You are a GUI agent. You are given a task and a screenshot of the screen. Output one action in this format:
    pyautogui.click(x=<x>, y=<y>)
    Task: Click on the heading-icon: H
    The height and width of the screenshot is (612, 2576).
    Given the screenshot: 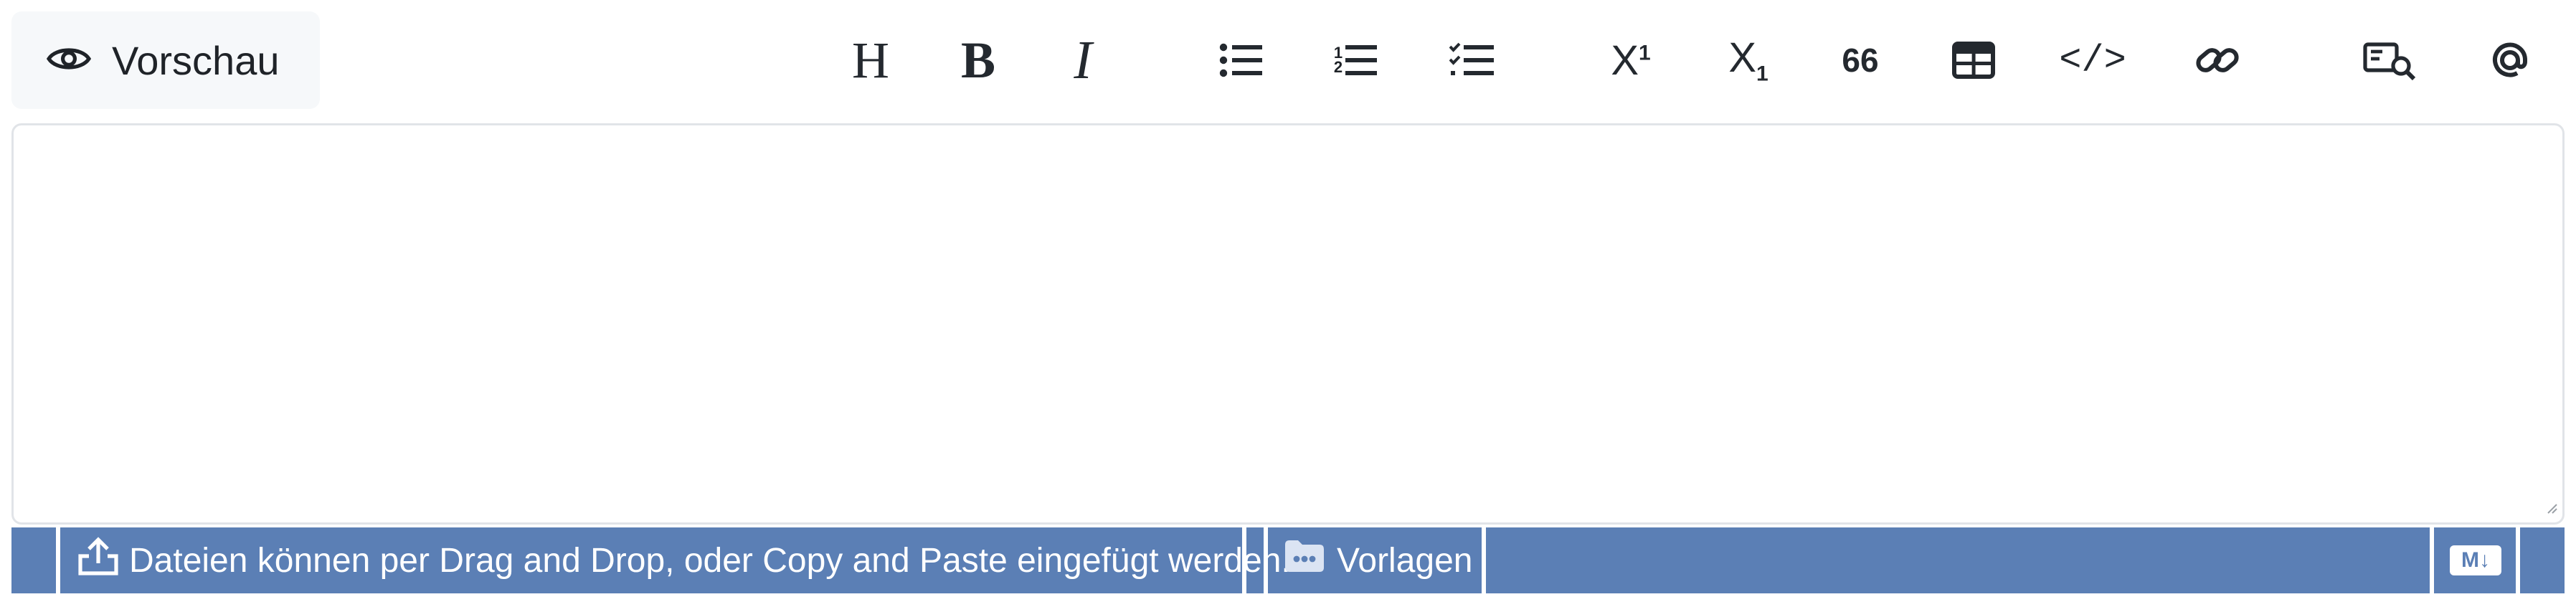 What is the action you would take?
    pyautogui.click(x=870, y=60)
    